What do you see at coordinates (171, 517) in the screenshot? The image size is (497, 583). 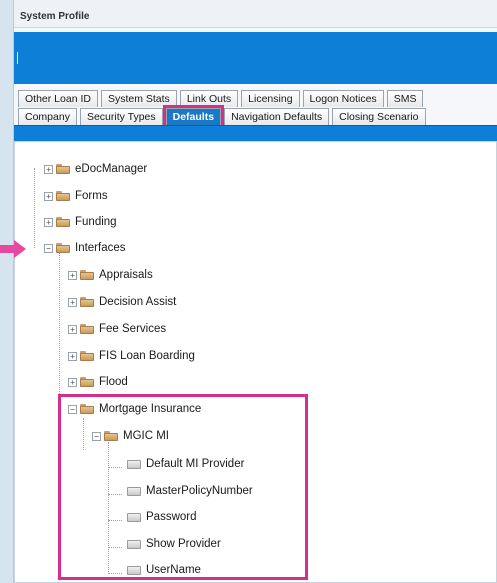 I see `tree-node-label: Password` at bounding box center [171, 517].